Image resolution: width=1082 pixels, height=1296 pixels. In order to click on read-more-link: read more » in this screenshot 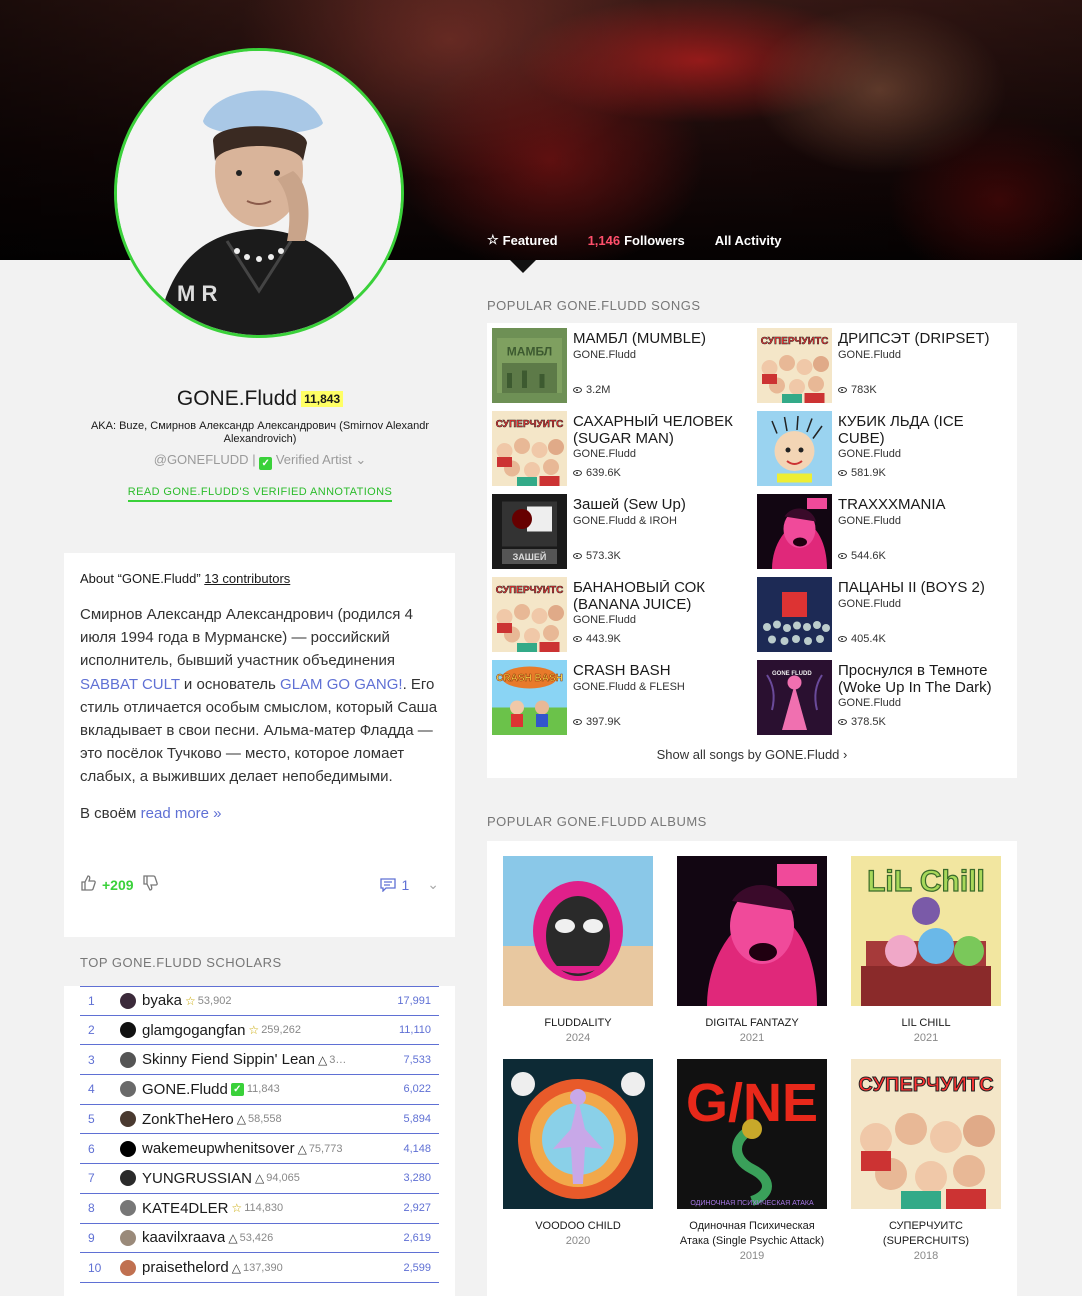, I will do `click(181, 813)`.